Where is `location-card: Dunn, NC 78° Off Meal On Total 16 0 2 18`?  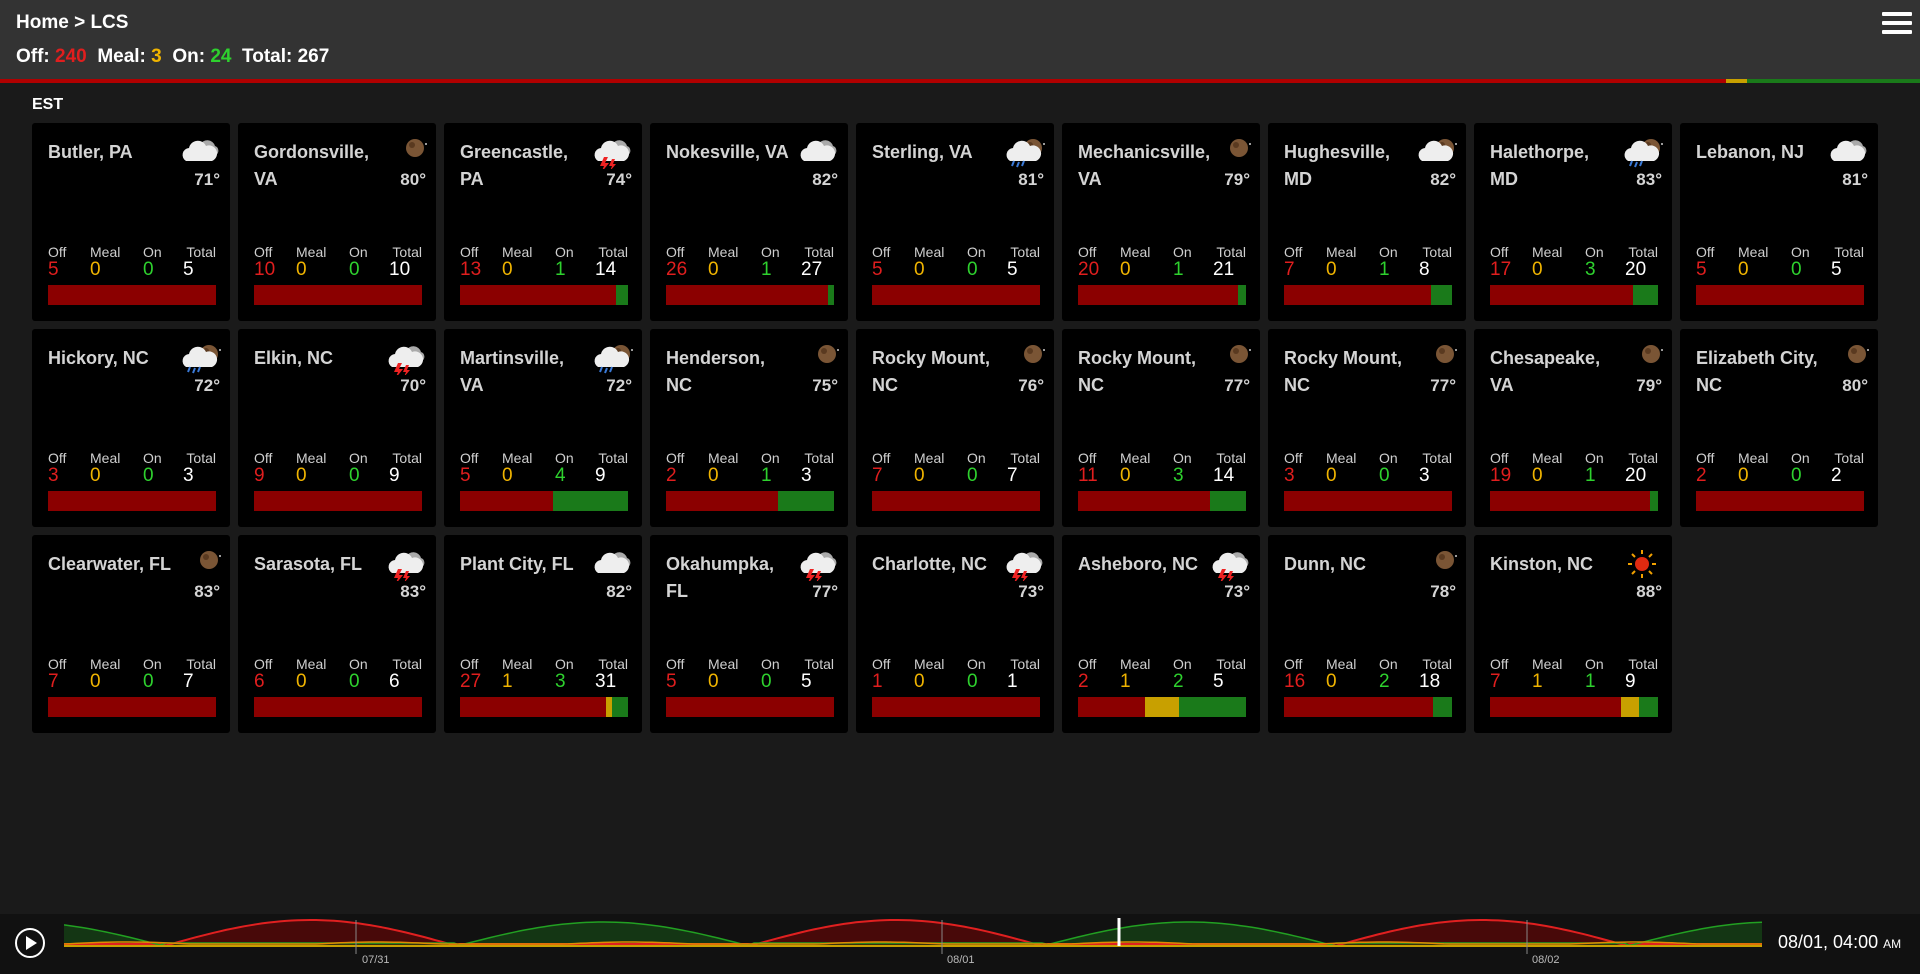
location-card: Dunn, NC 78° Off Meal On Total 16 0 2 18 is located at coordinates (1367, 634).